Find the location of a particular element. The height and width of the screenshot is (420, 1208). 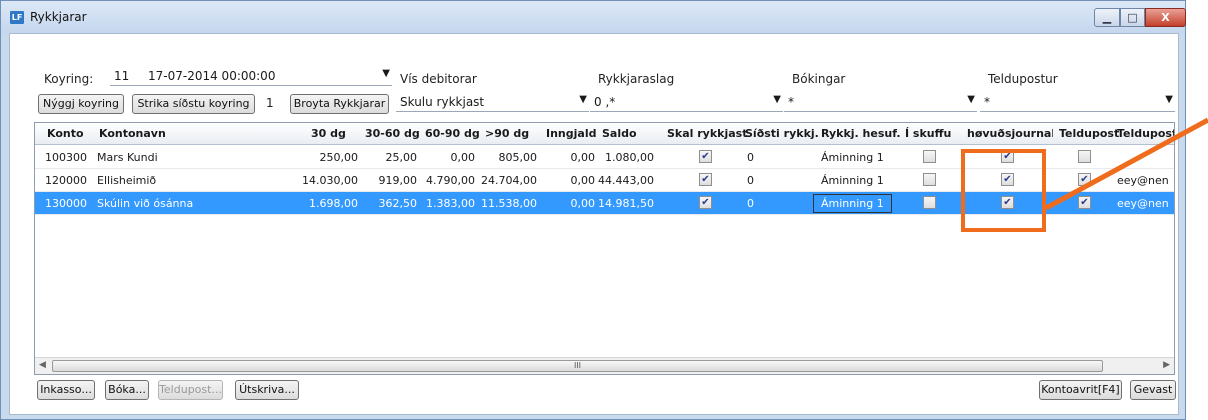

annotation-arrow is located at coordinates (1126, 164).